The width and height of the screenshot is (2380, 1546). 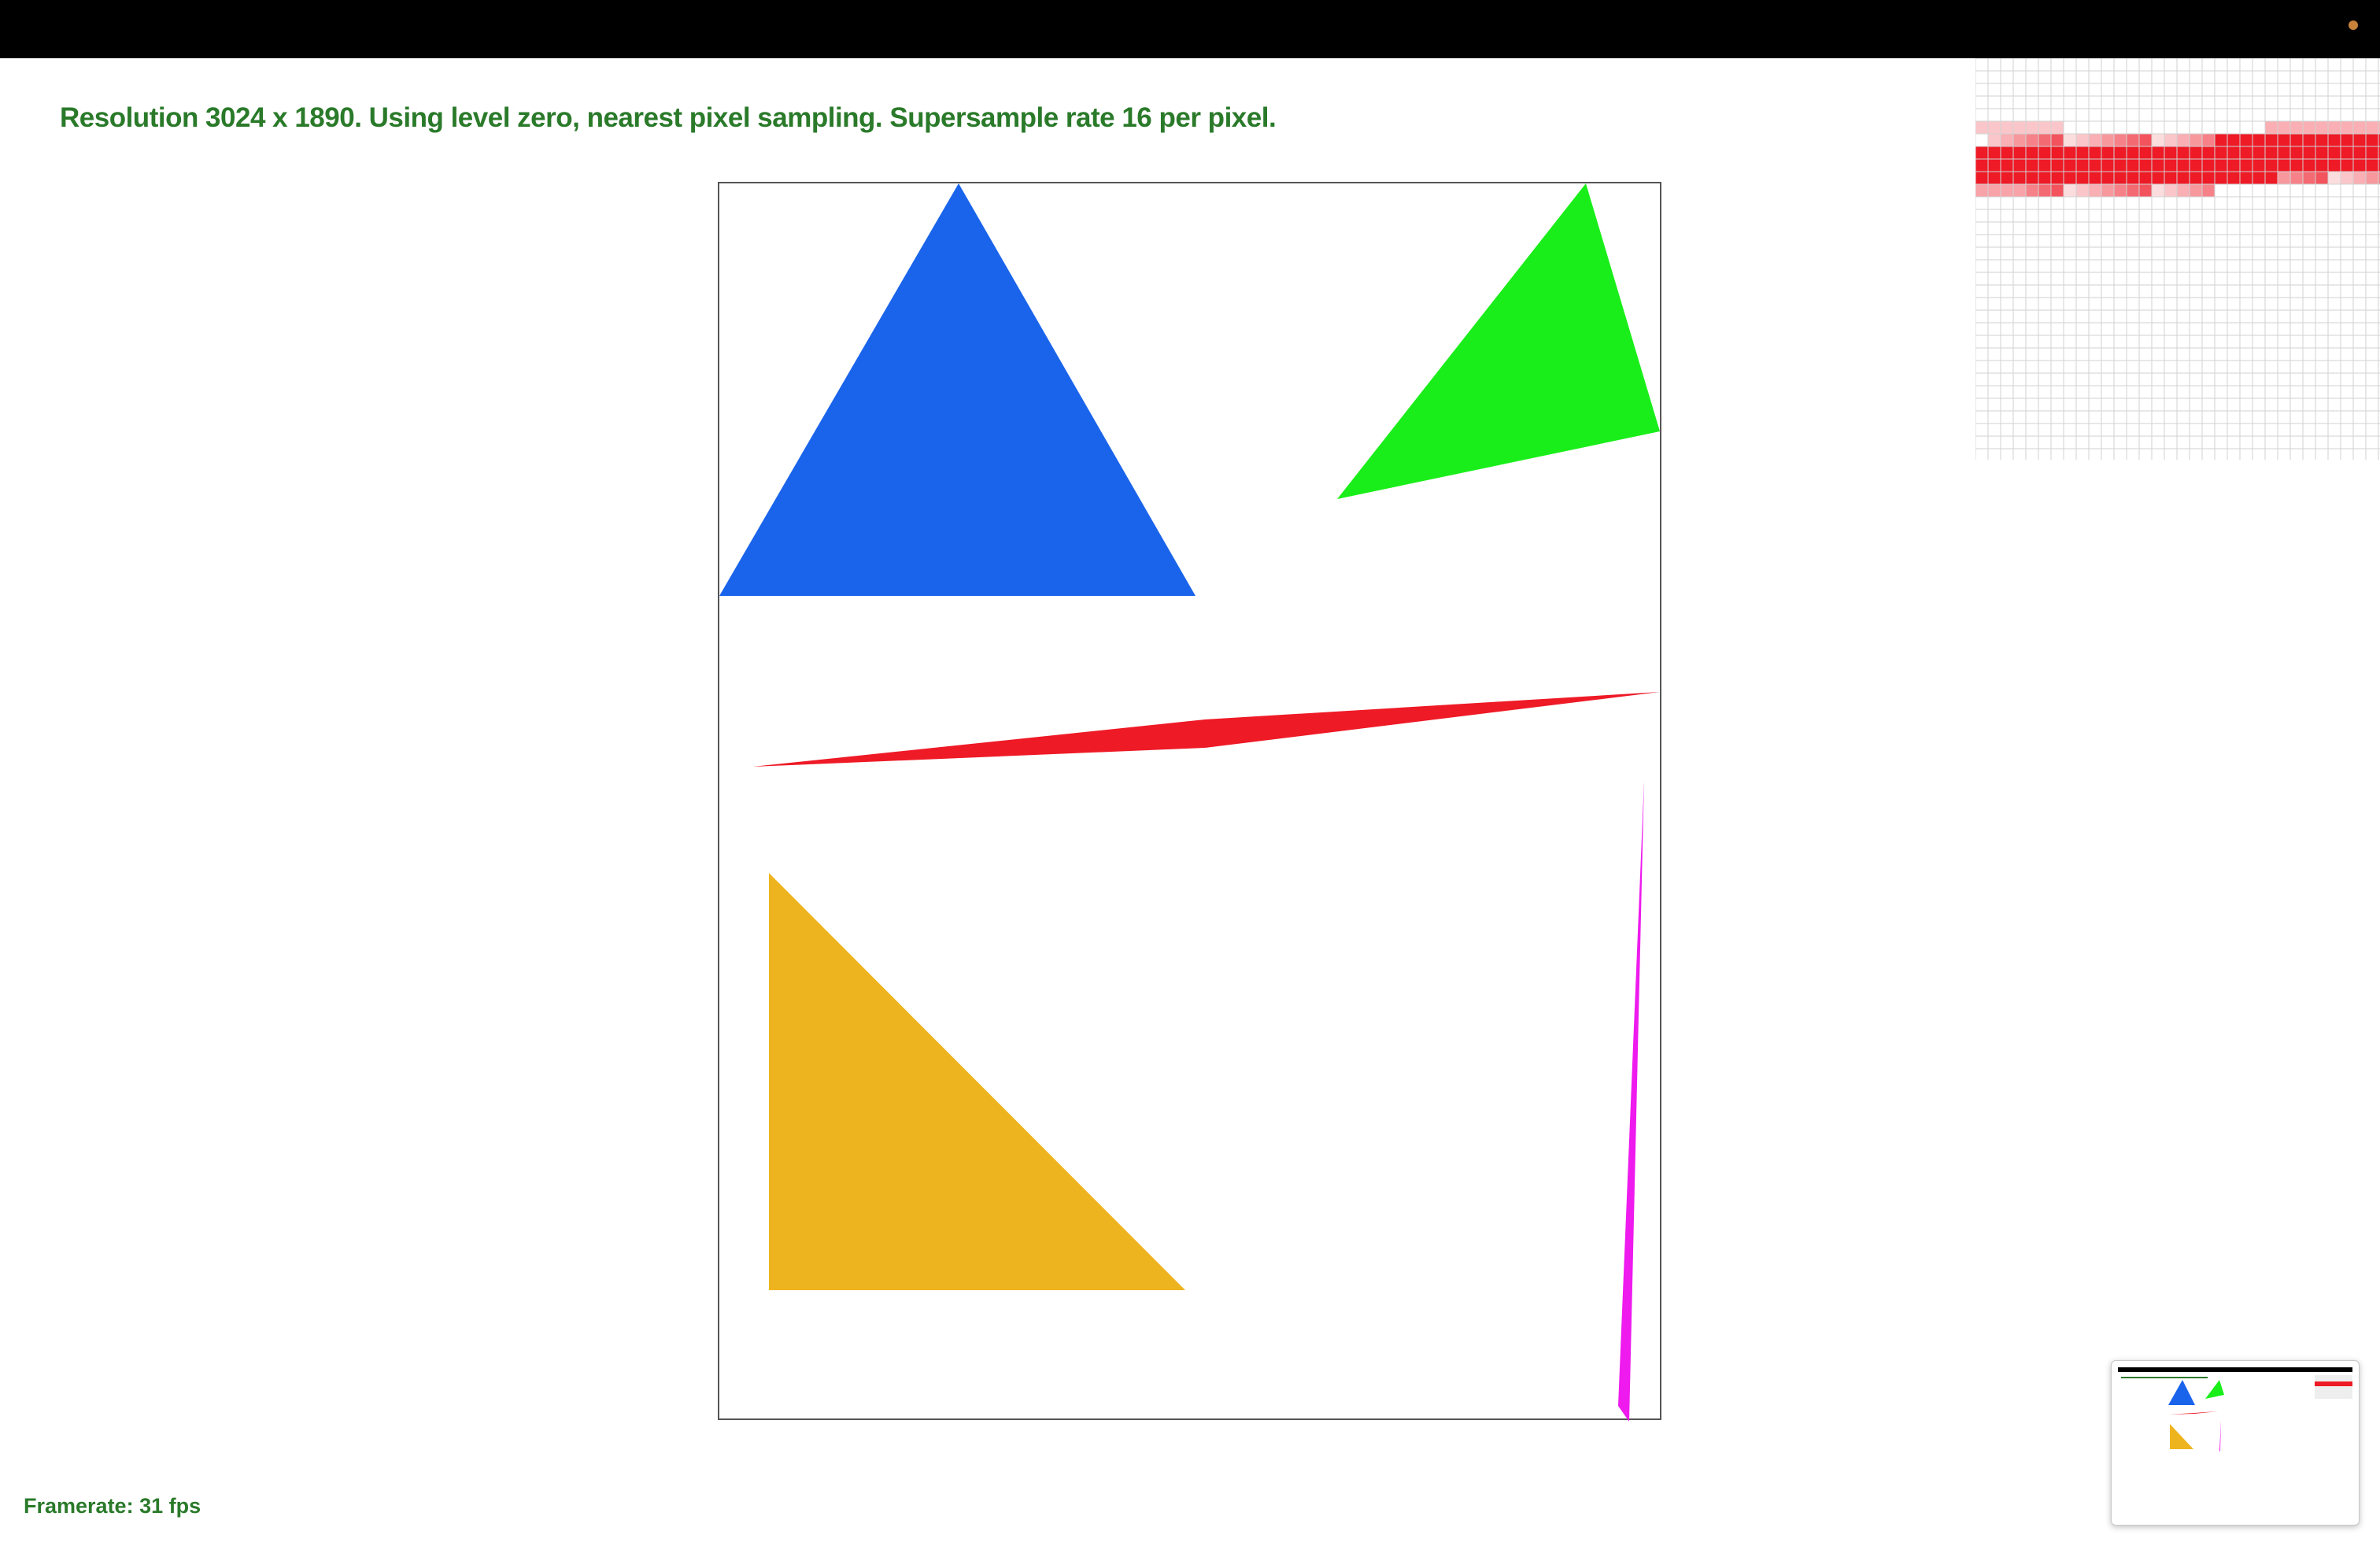 What do you see at coordinates (112, 1506) in the screenshot?
I see `framerate-text: Framerate: 31 fps` at bounding box center [112, 1506].